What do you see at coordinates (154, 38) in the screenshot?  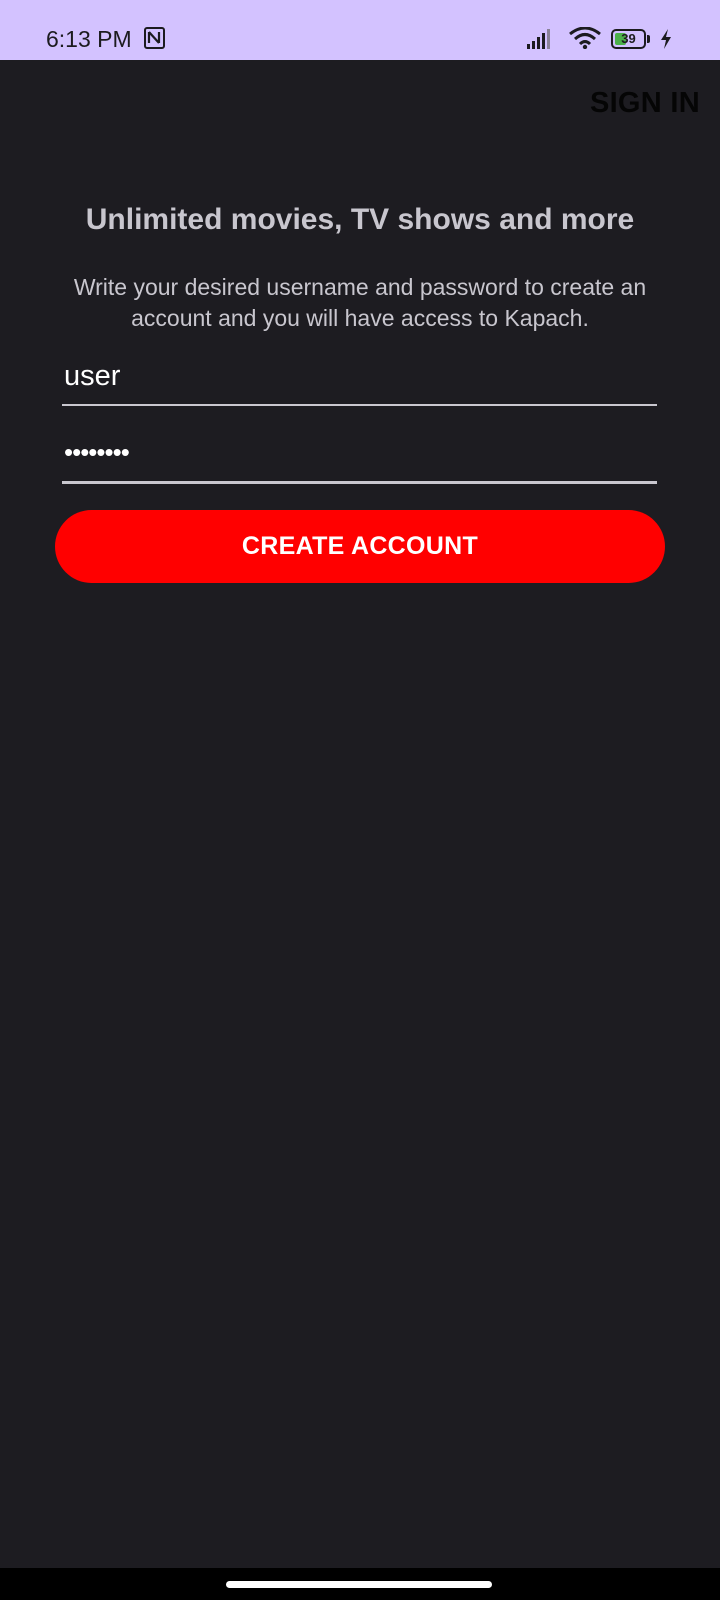 I see `nfc-icon` at bounding box center [154, 38].